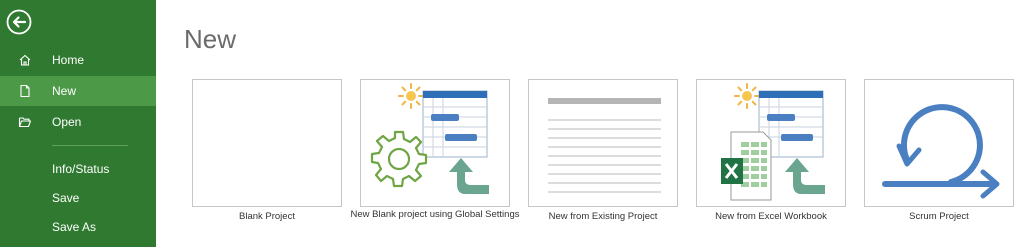  I want to click on document-lines-icon, so click(604, 145).